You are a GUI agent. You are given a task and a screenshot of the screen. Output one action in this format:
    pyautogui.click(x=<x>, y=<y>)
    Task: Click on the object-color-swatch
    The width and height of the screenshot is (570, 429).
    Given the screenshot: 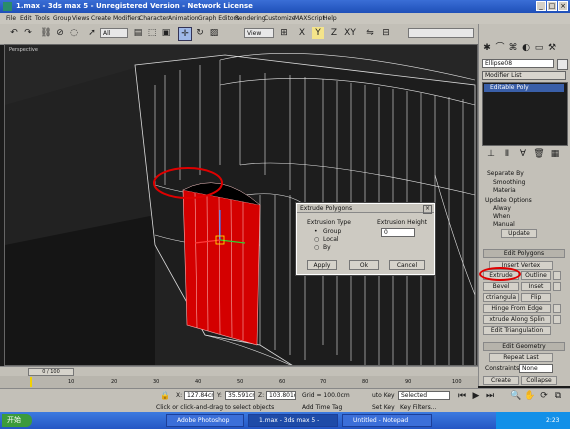 What is the action you would take?
    pyautogui.click(x=562, y=64)
    